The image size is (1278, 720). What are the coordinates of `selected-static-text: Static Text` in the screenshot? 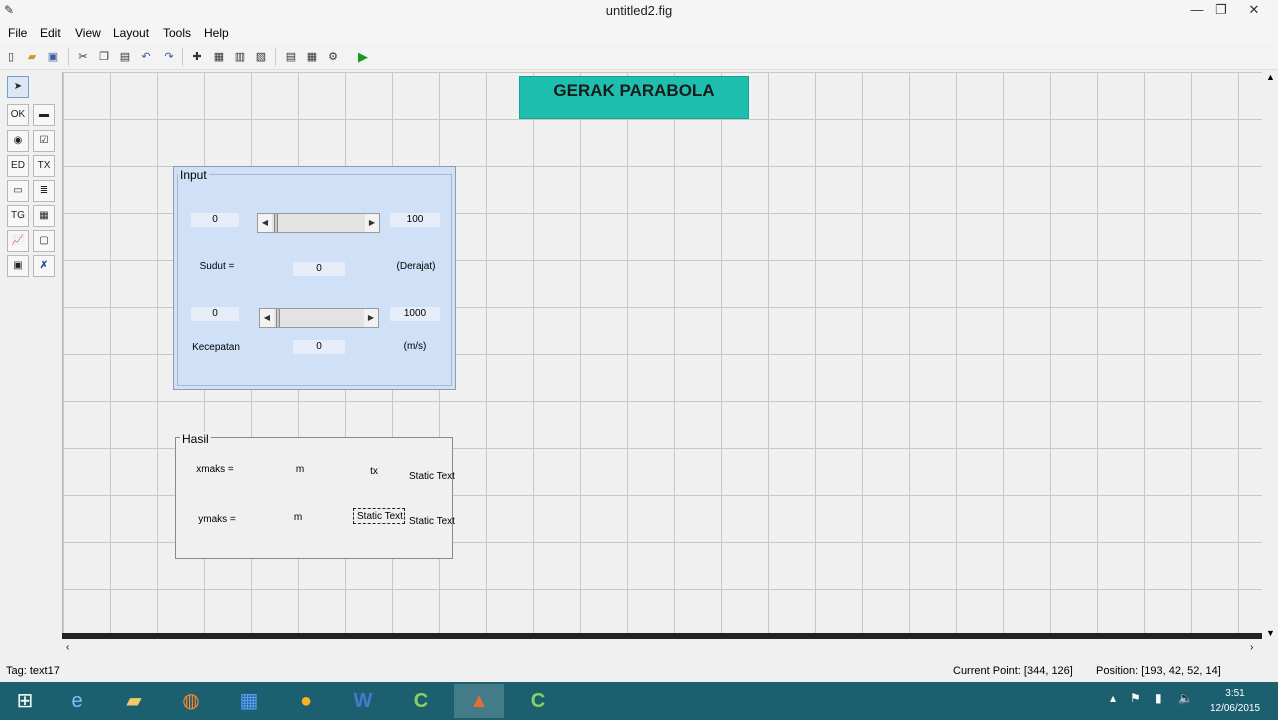 It's located at (379, 516).